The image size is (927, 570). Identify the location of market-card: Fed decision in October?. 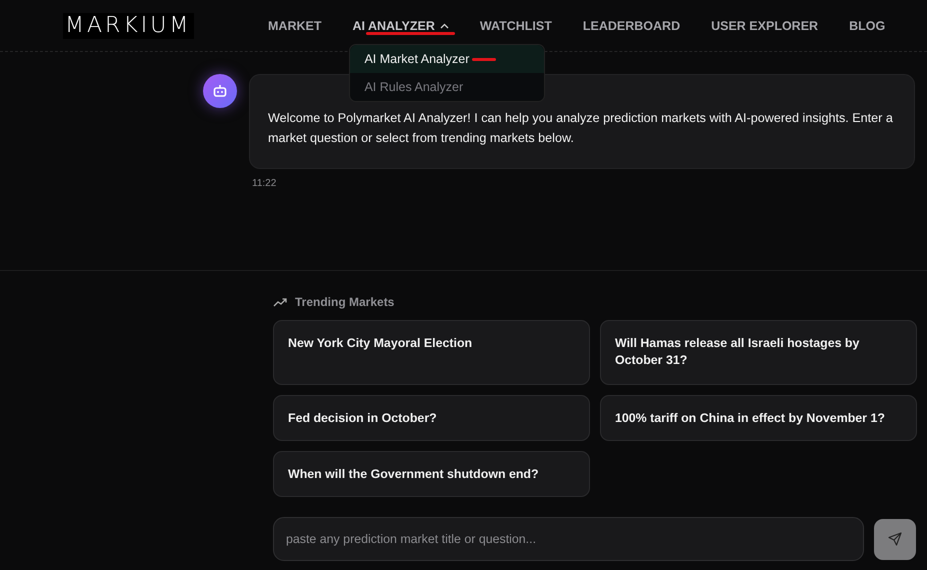
(431, 418).